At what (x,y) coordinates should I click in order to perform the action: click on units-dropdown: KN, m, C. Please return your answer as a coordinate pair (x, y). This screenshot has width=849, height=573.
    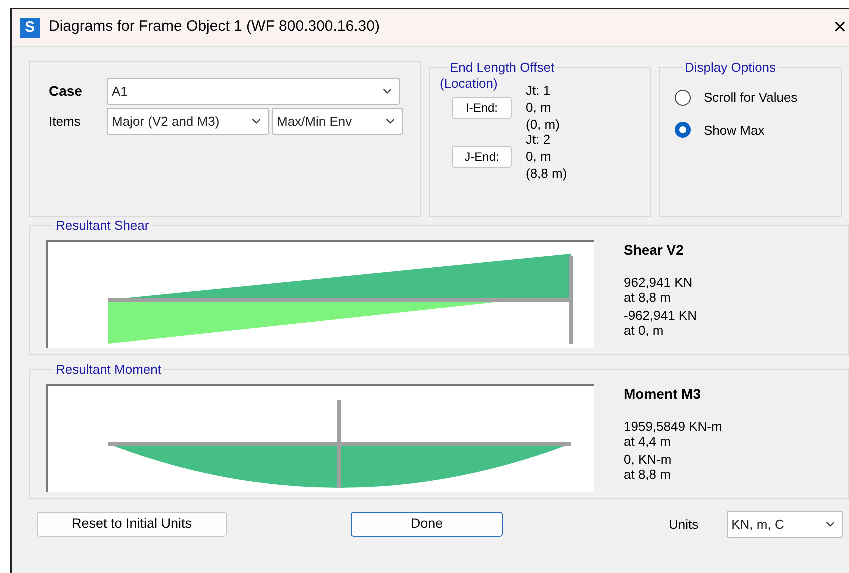
    Looking at the image, I should click on (784, 524).